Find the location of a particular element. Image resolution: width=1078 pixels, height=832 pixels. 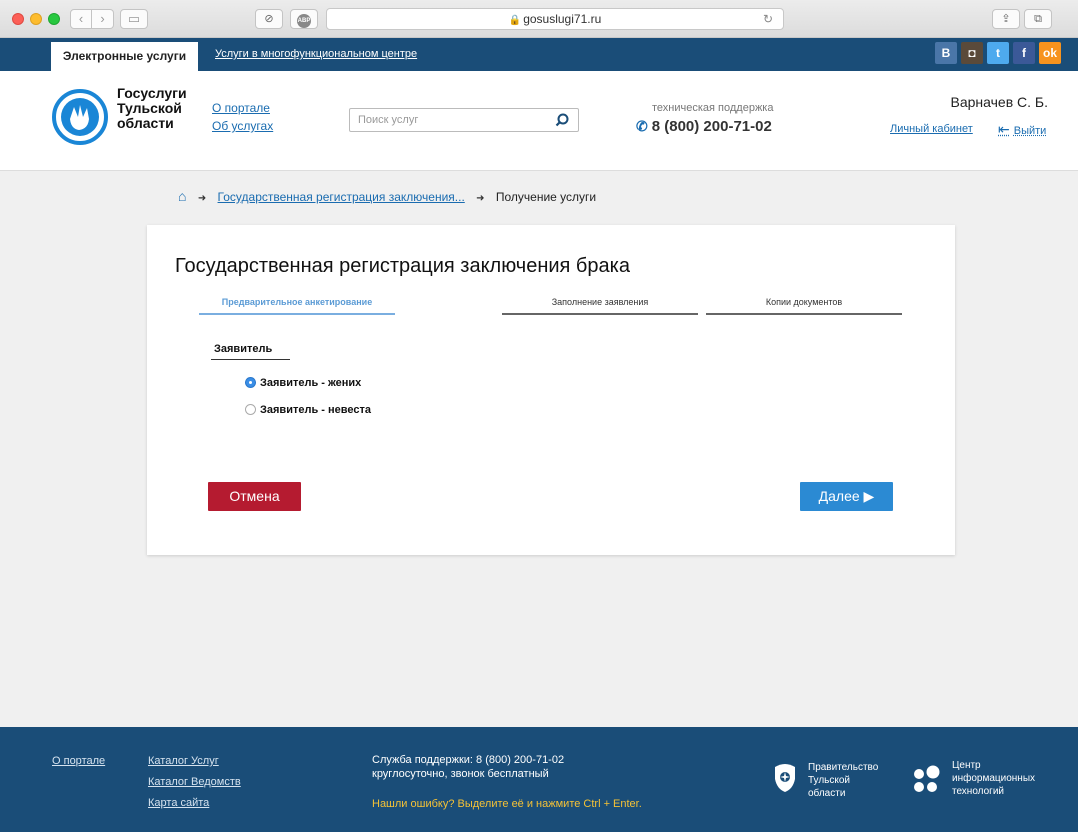

footer-cit-link: Центр информационных технологий is located at coordinates (993, 778).